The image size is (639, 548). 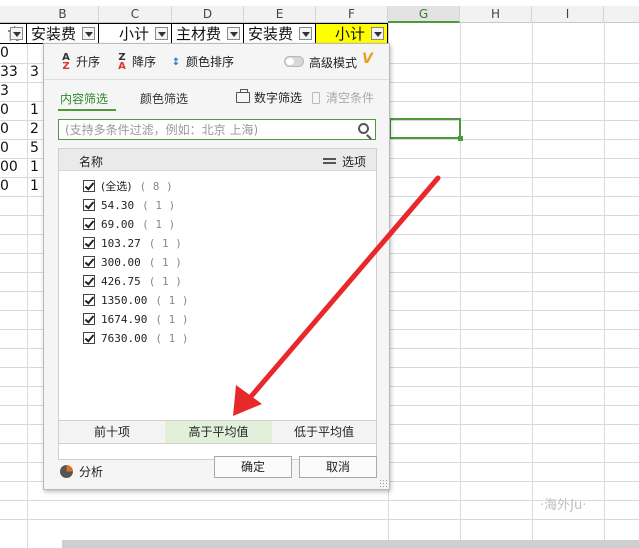 I want to click on search-input, so click(x=207, y=129).